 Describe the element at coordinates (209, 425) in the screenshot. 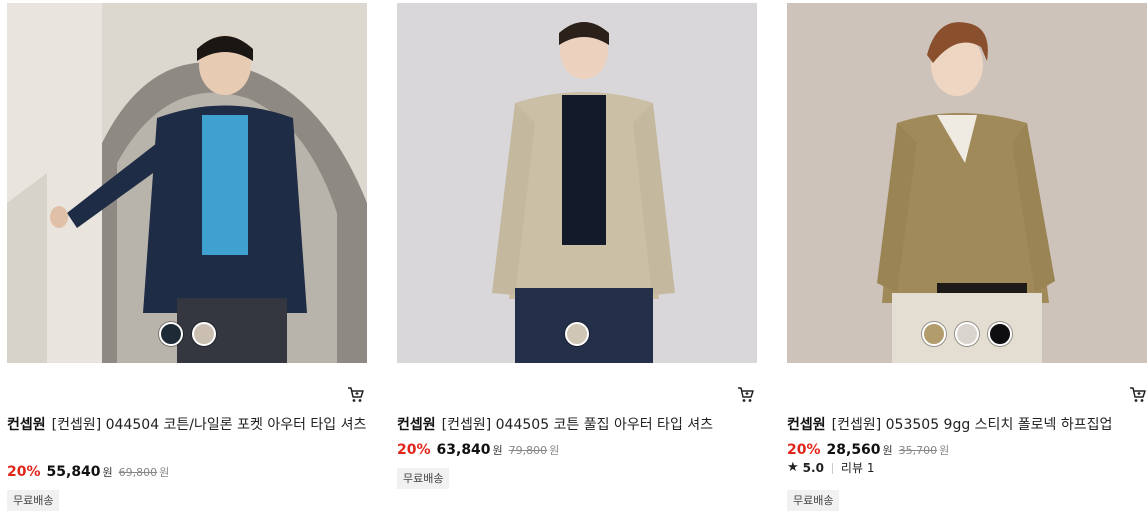

I see `product-name: [컨셉원] 044504 코튼/나일론 포켓 아우터 타입 셔츠` at that location.